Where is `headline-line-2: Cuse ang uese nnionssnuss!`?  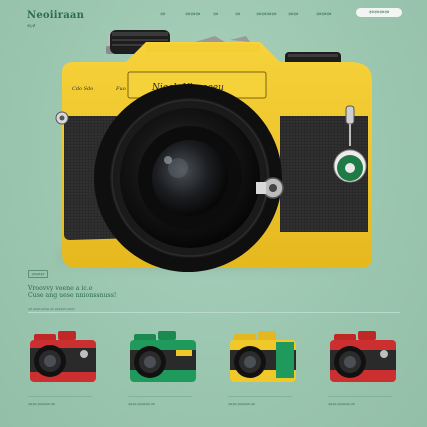 headline-line-2: Cuse ang uese nnionssnuss! is located at coordinates (72, 295).